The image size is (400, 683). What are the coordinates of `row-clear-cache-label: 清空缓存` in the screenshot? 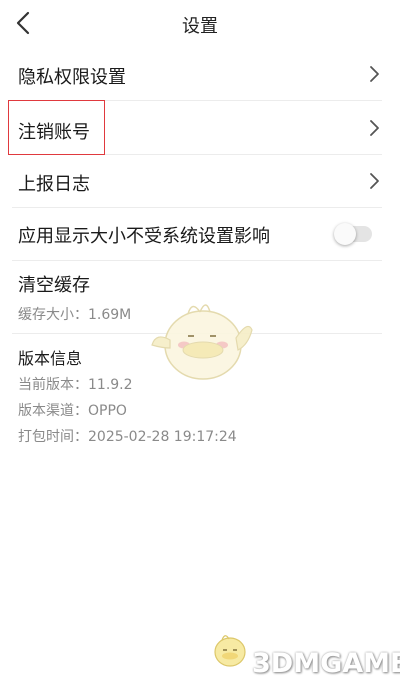 It's located at (54, 285).